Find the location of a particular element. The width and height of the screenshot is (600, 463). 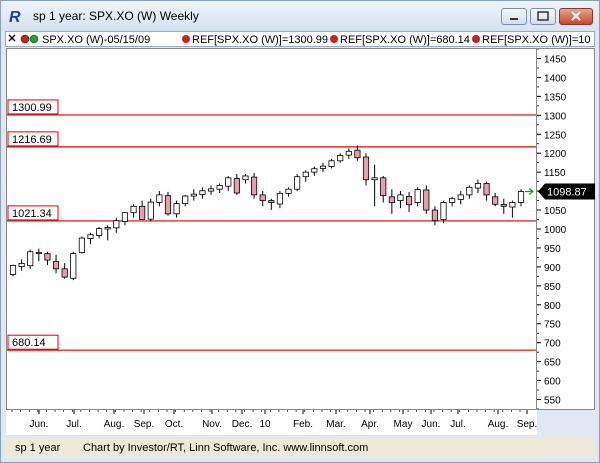

x-tick-label: Apr. is located at coordinates (370, 424).